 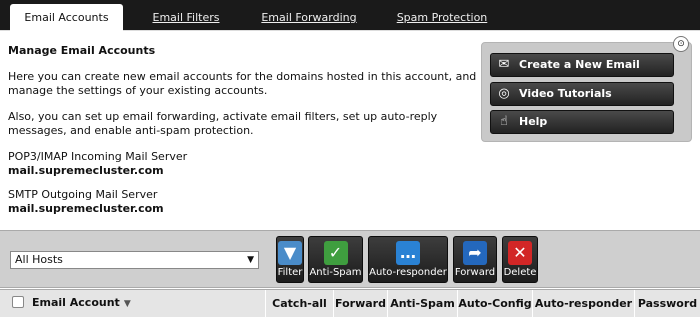 What do you see at coordinates (504, 121) in the screenshot?
I see `hand-pointer-icon: ☝` at bounding box center [504, 121].